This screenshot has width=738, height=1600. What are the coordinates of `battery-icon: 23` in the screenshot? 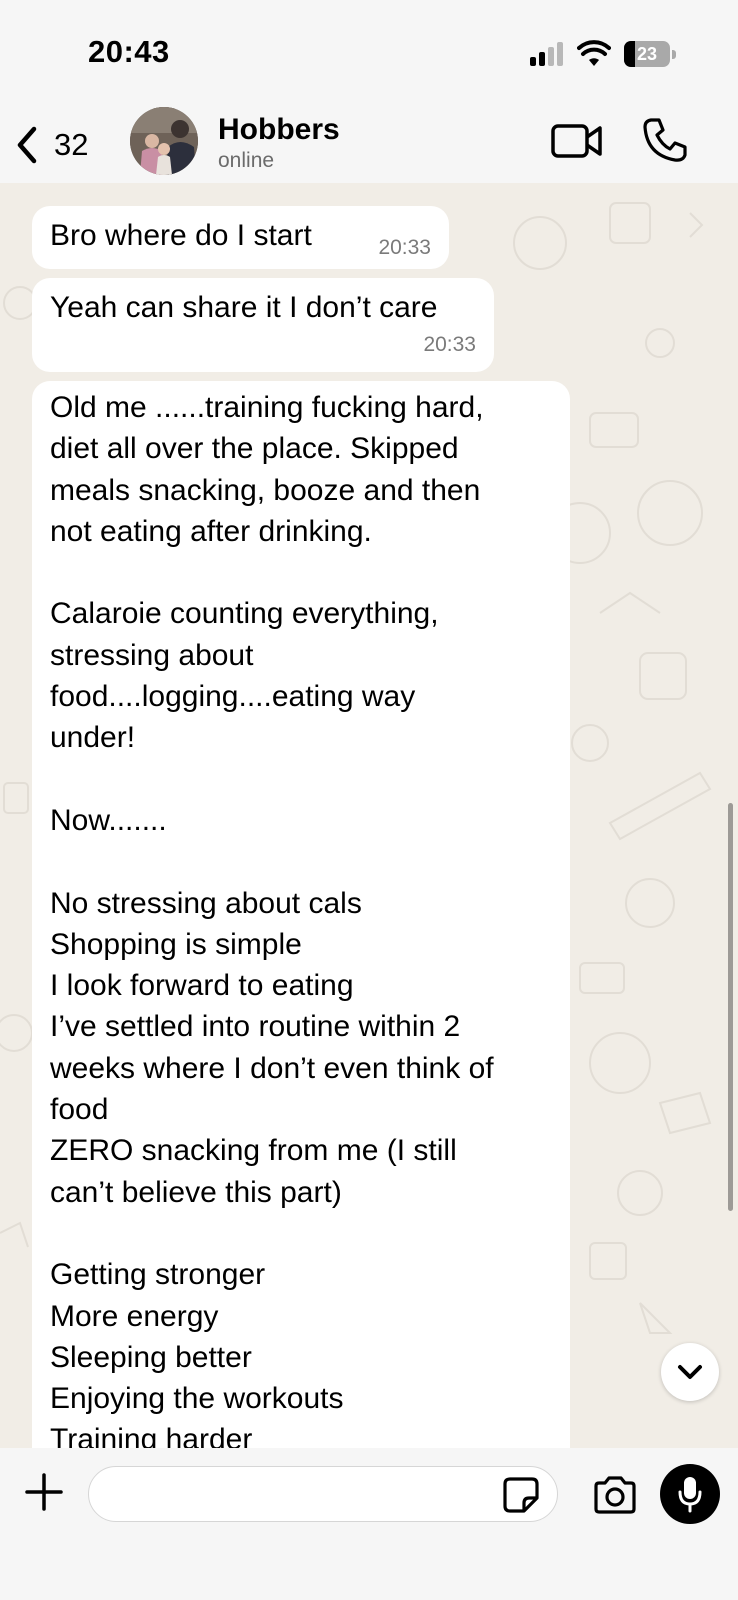 It's located at (647, 54).